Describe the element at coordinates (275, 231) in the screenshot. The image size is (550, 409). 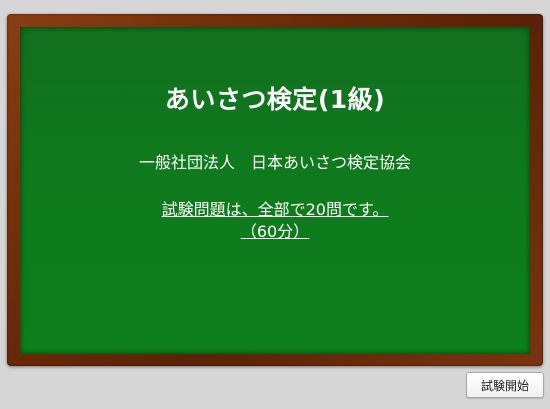
I see `time-limit-text: （60分）` at that location.